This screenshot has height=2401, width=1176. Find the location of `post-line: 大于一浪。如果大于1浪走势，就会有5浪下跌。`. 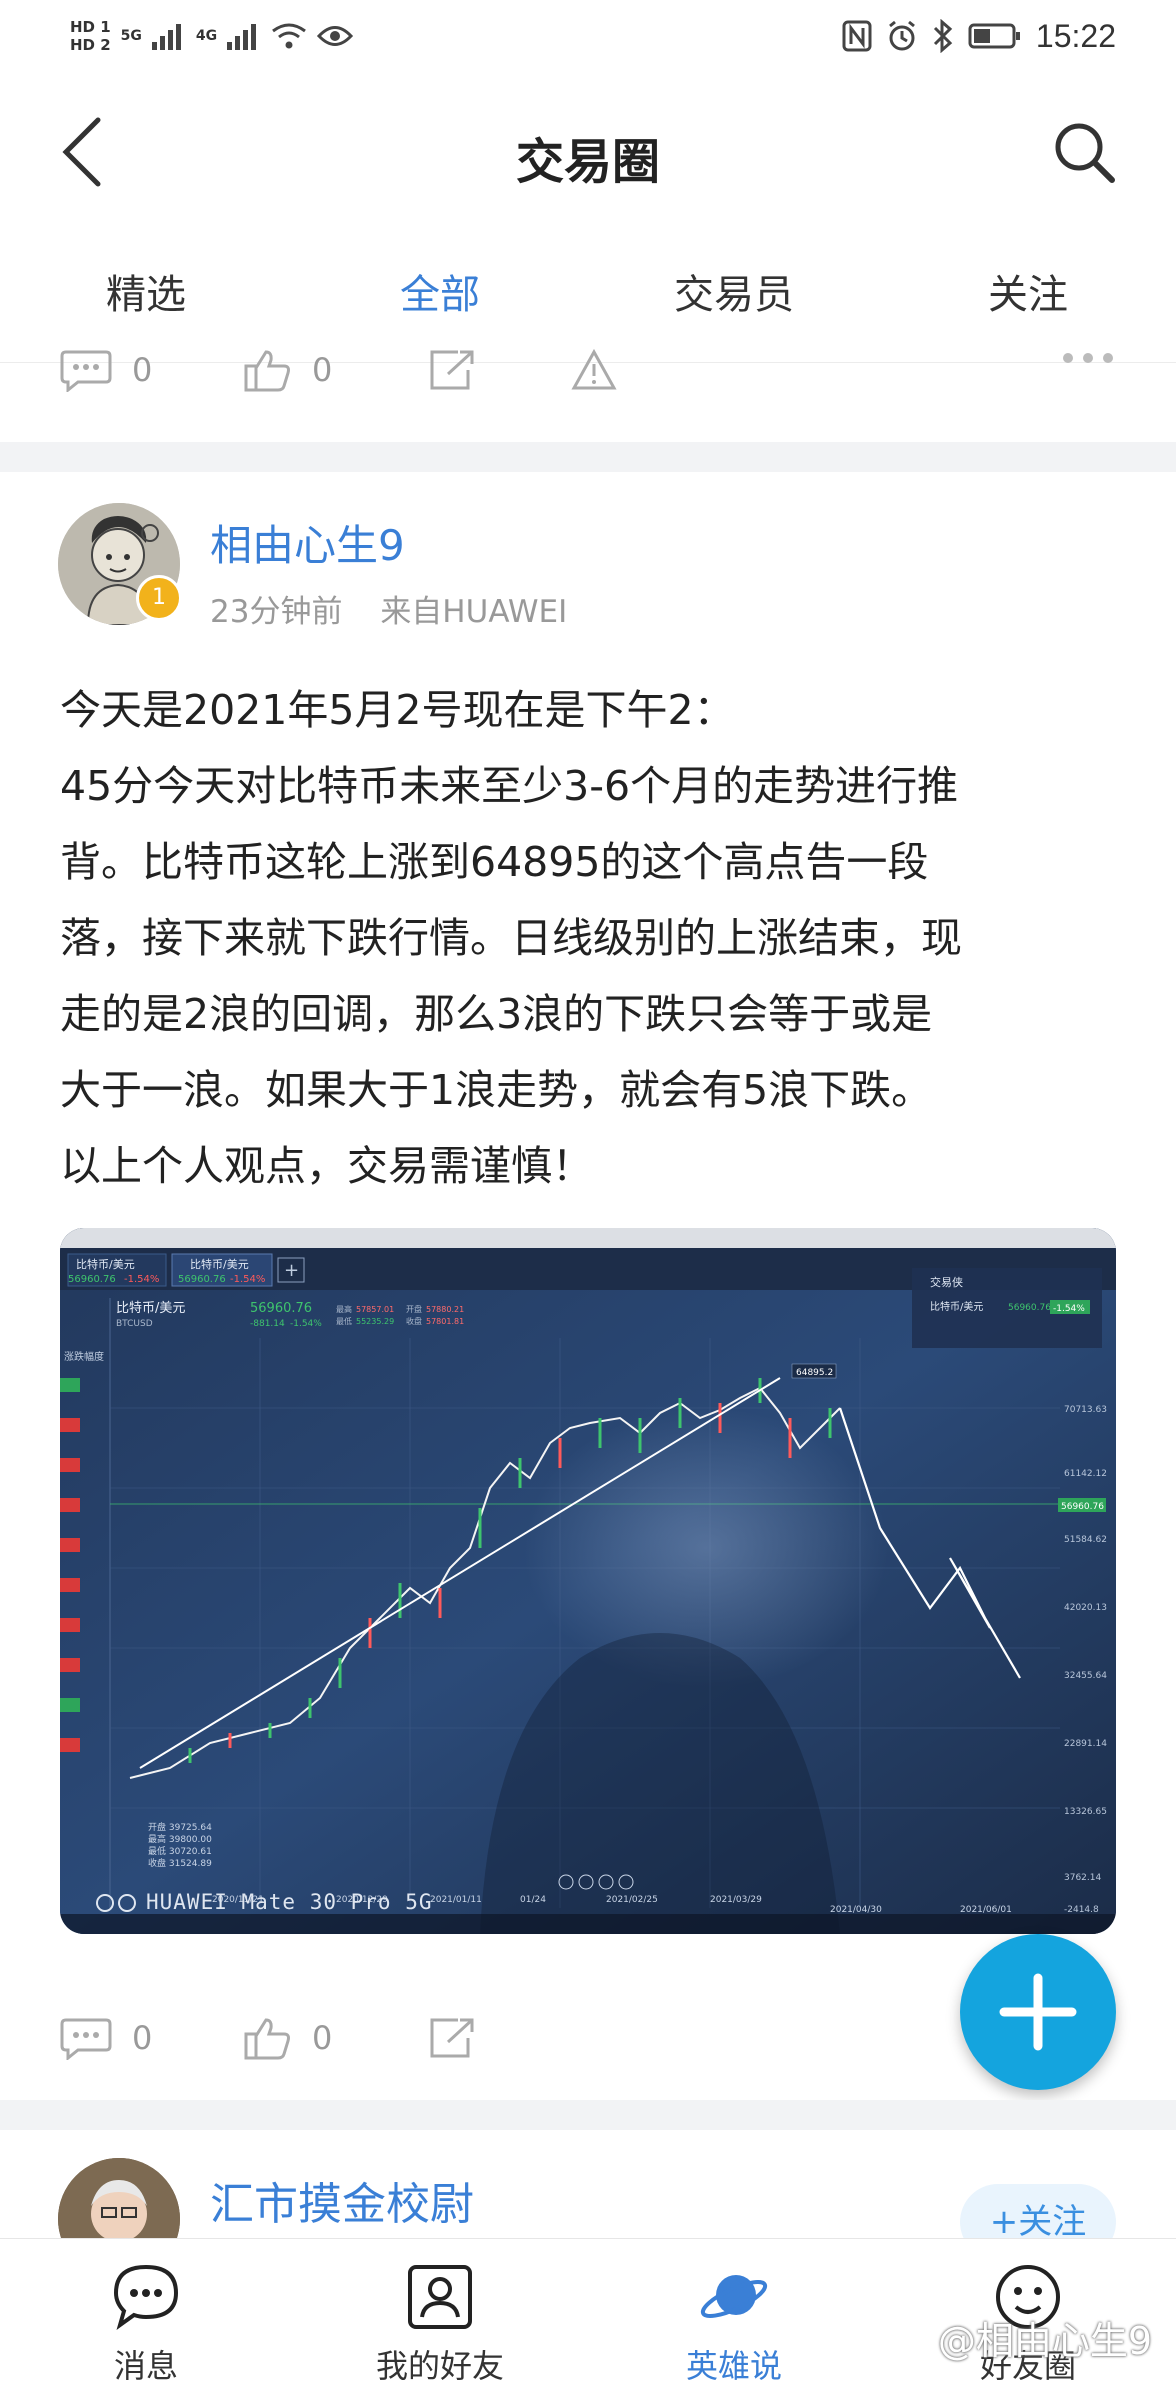

post-line: 大于一浪。如果大于1浪走势，就会有5浪下跌。 is located at coordinates (496, 1090).